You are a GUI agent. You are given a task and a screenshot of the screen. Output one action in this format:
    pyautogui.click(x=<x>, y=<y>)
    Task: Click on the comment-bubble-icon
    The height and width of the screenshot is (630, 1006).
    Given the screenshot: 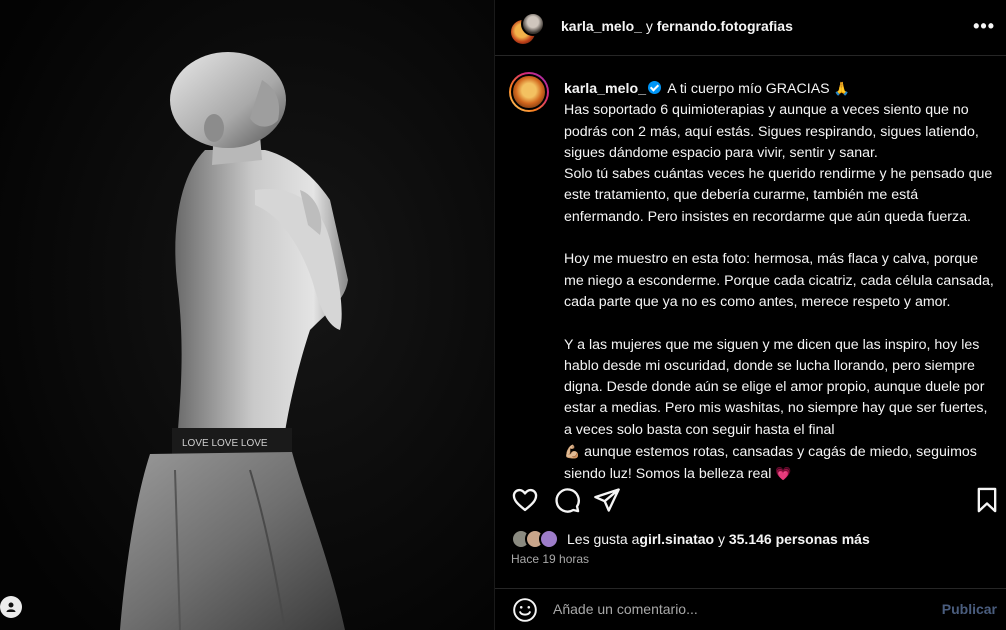 What is the action you would take?
    pyautogui.click(x=567, y=500)
    